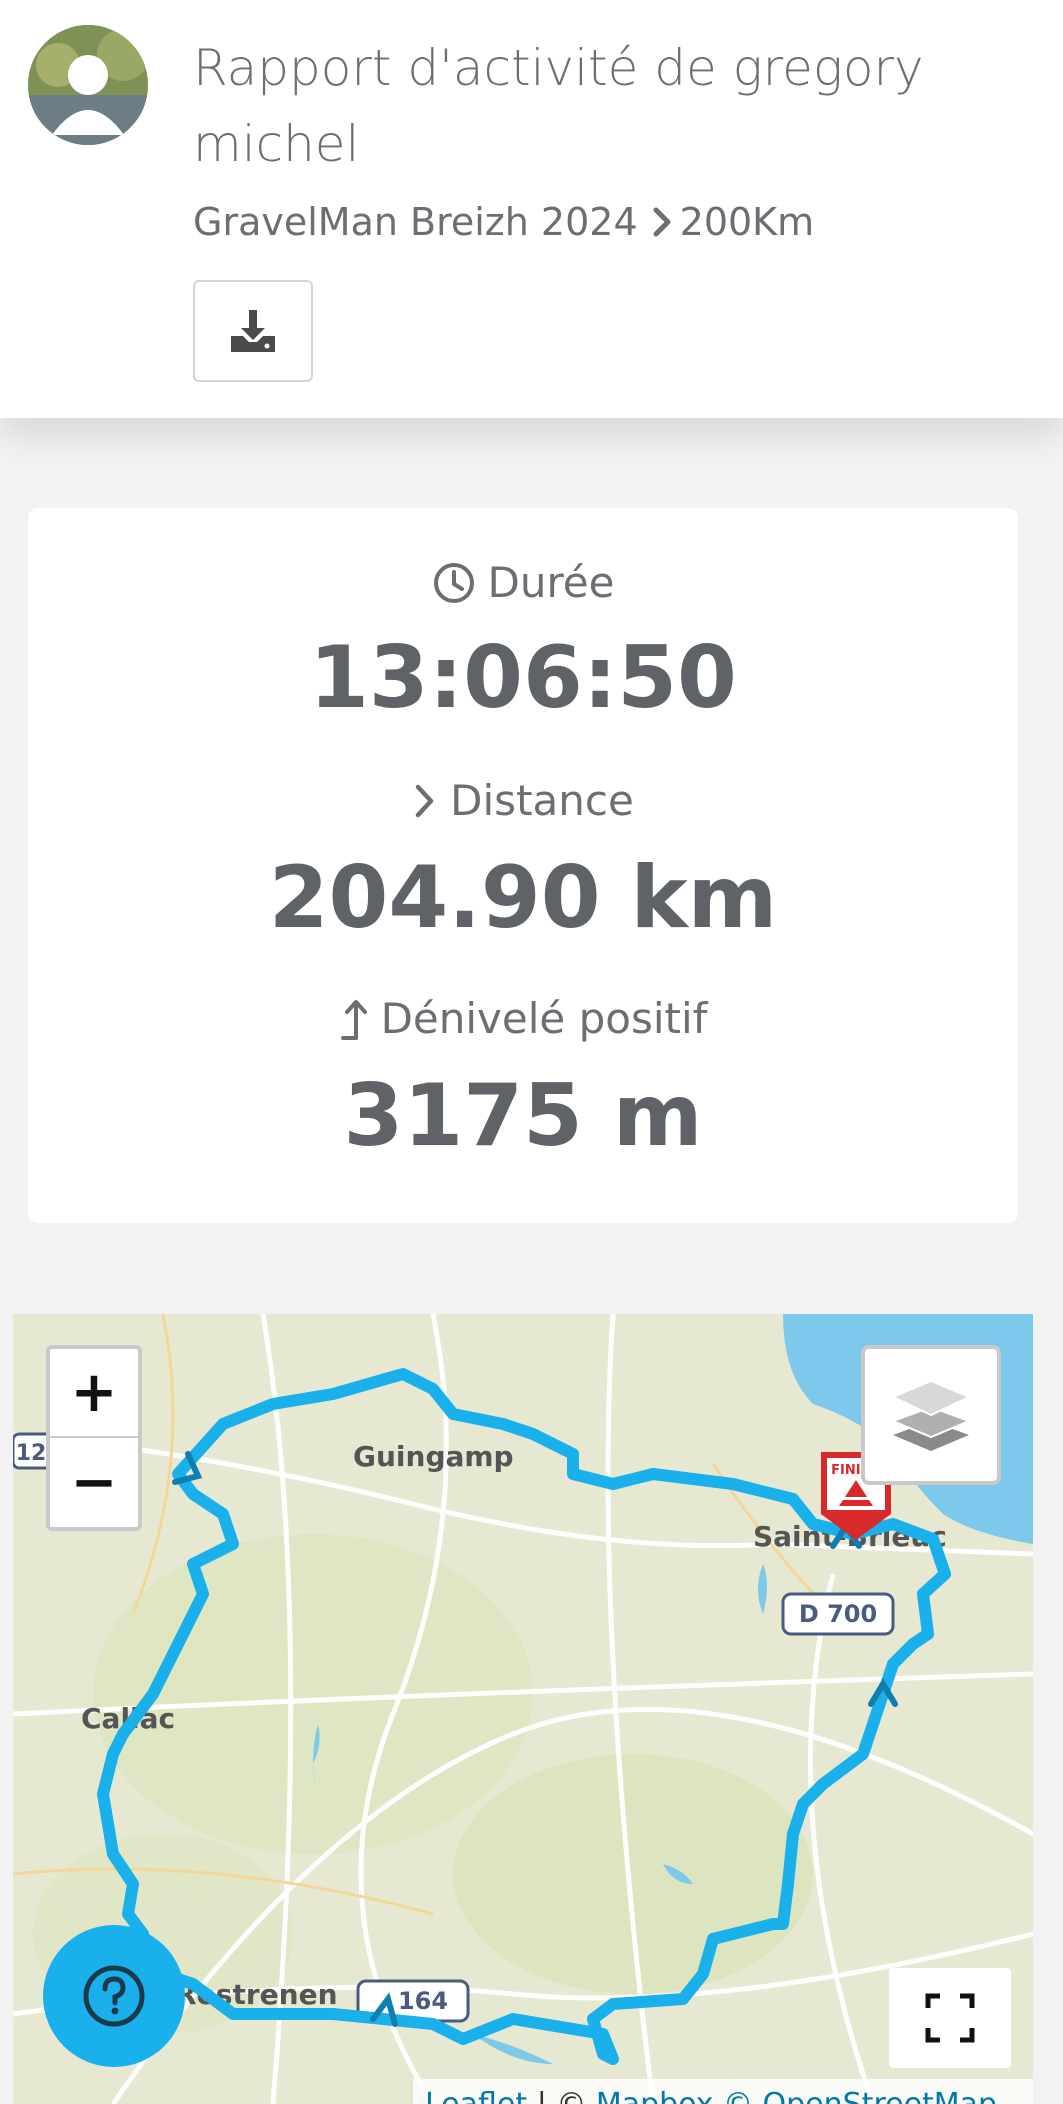  I want to click on question-icon, so click(114, 1996).